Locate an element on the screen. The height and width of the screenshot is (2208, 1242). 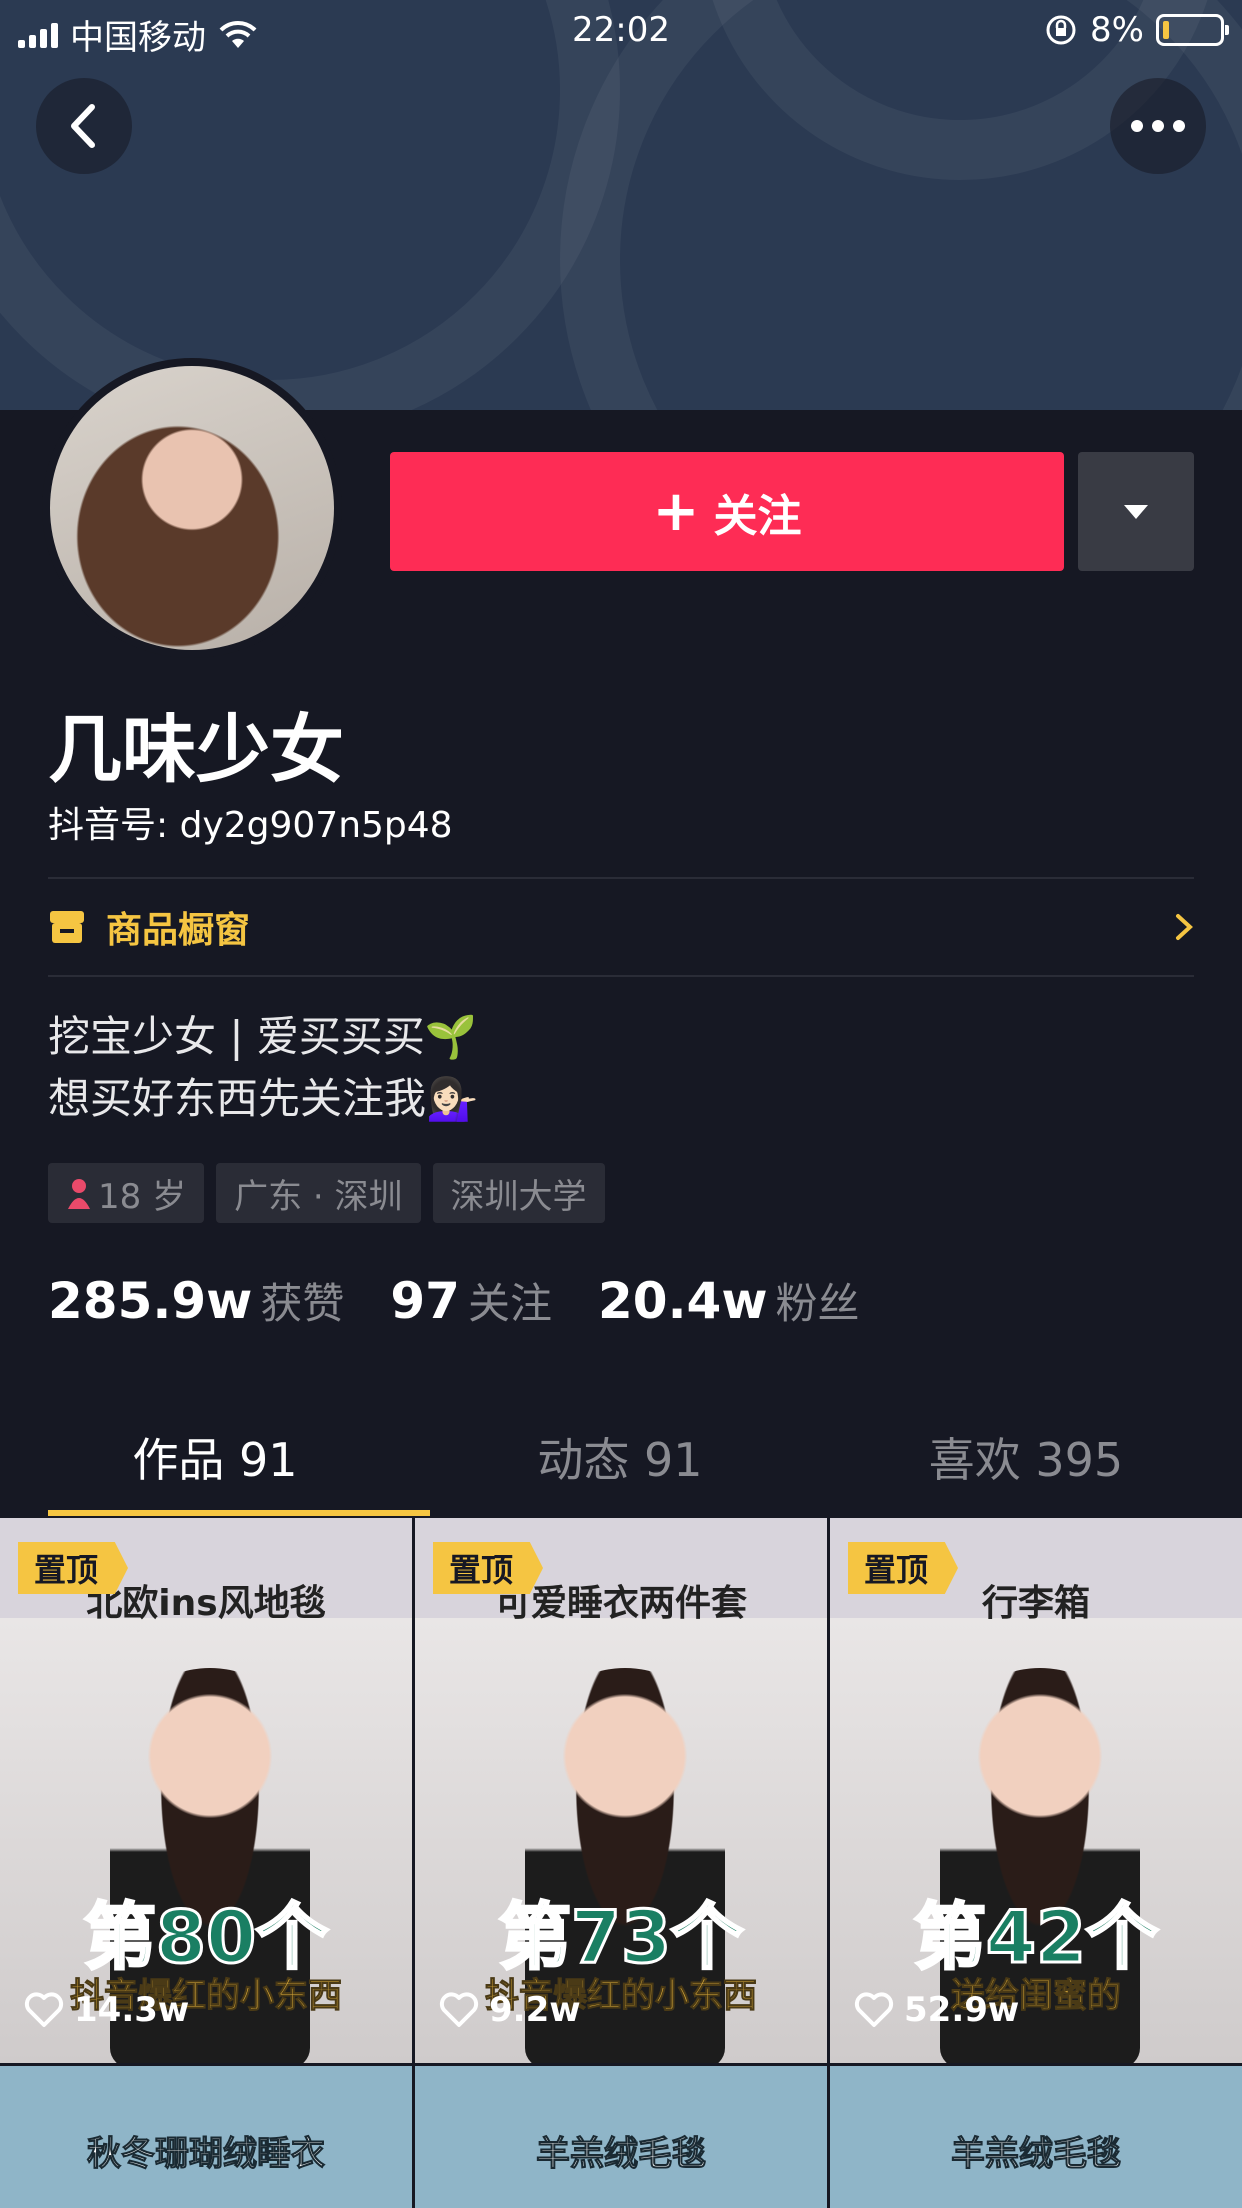
video-thumbnail: 秋冬珊瑚绒睡衣 is located at coordinates (206, 2137).